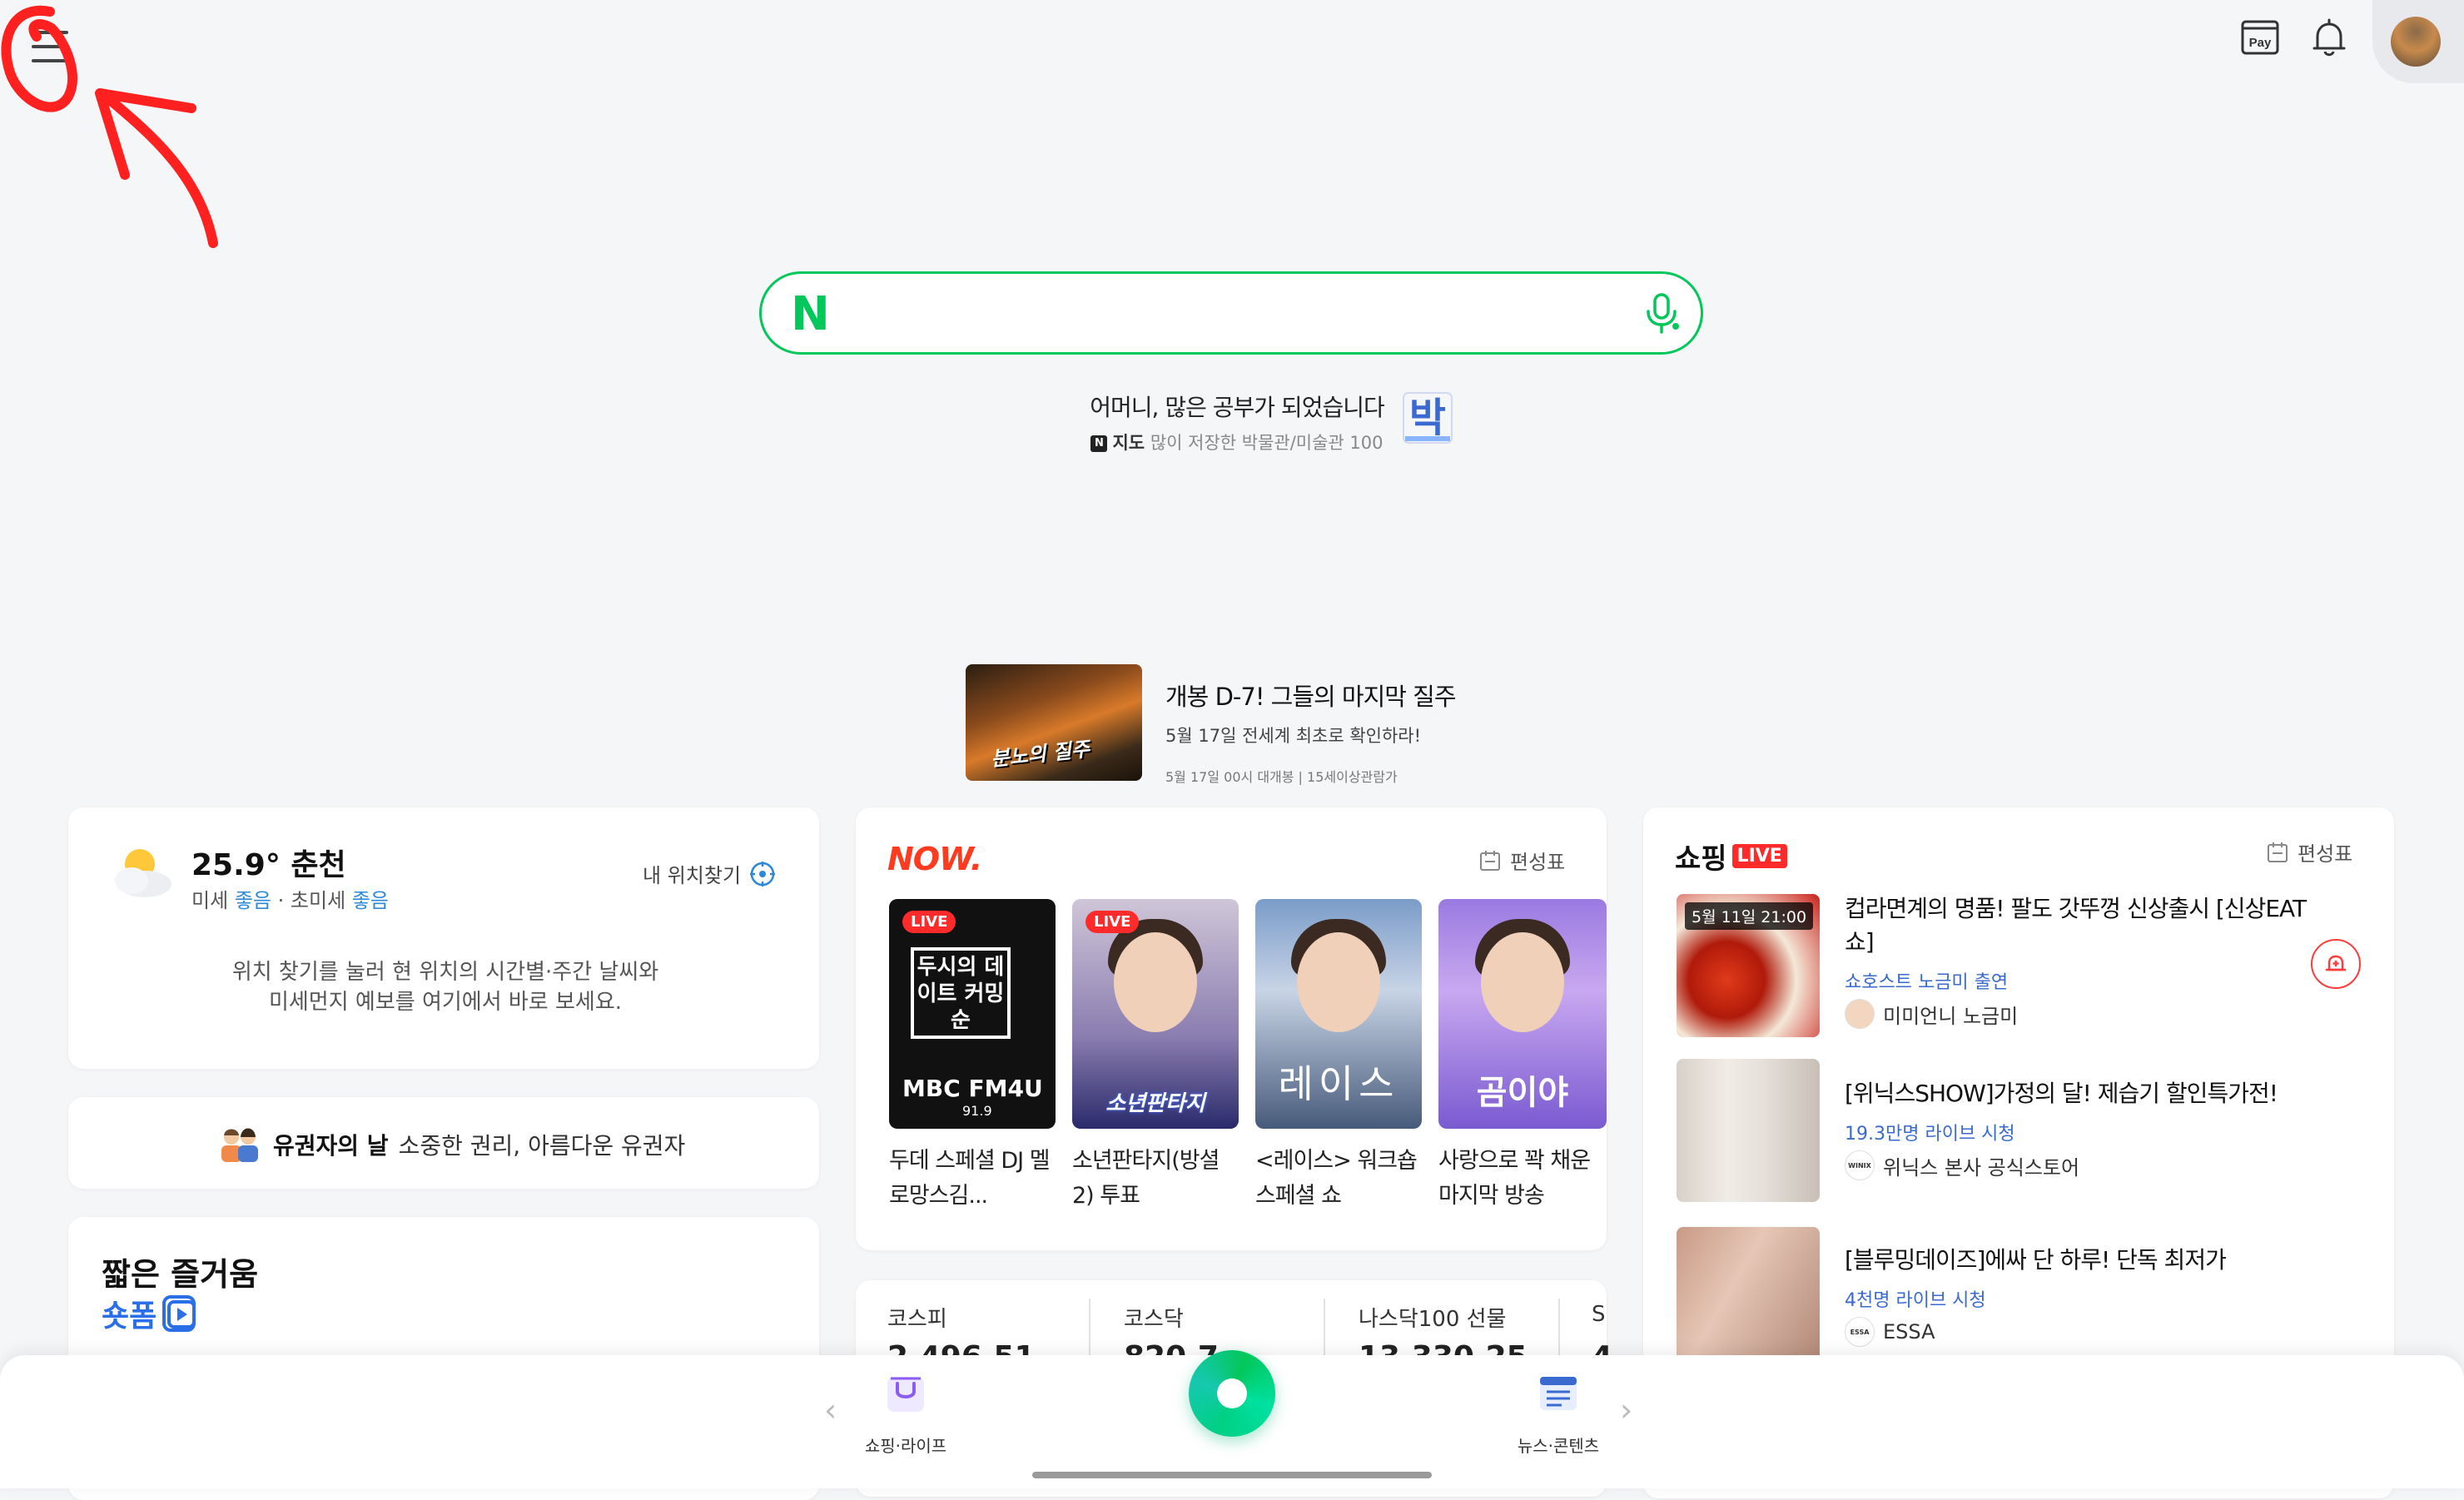 The height and width of the screenshot is (1500, 2464). I want to click on museum-icon: 박, so click(1428, 418).